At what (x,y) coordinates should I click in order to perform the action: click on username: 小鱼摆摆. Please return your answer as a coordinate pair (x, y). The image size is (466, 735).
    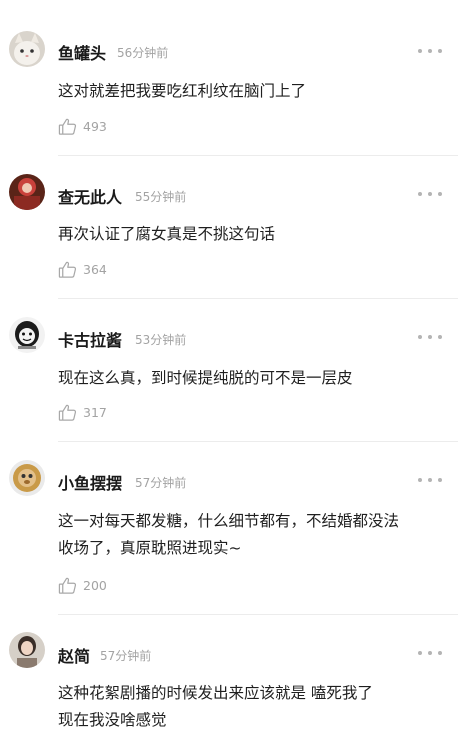
    Looking at the image, I should click on (90, 482).